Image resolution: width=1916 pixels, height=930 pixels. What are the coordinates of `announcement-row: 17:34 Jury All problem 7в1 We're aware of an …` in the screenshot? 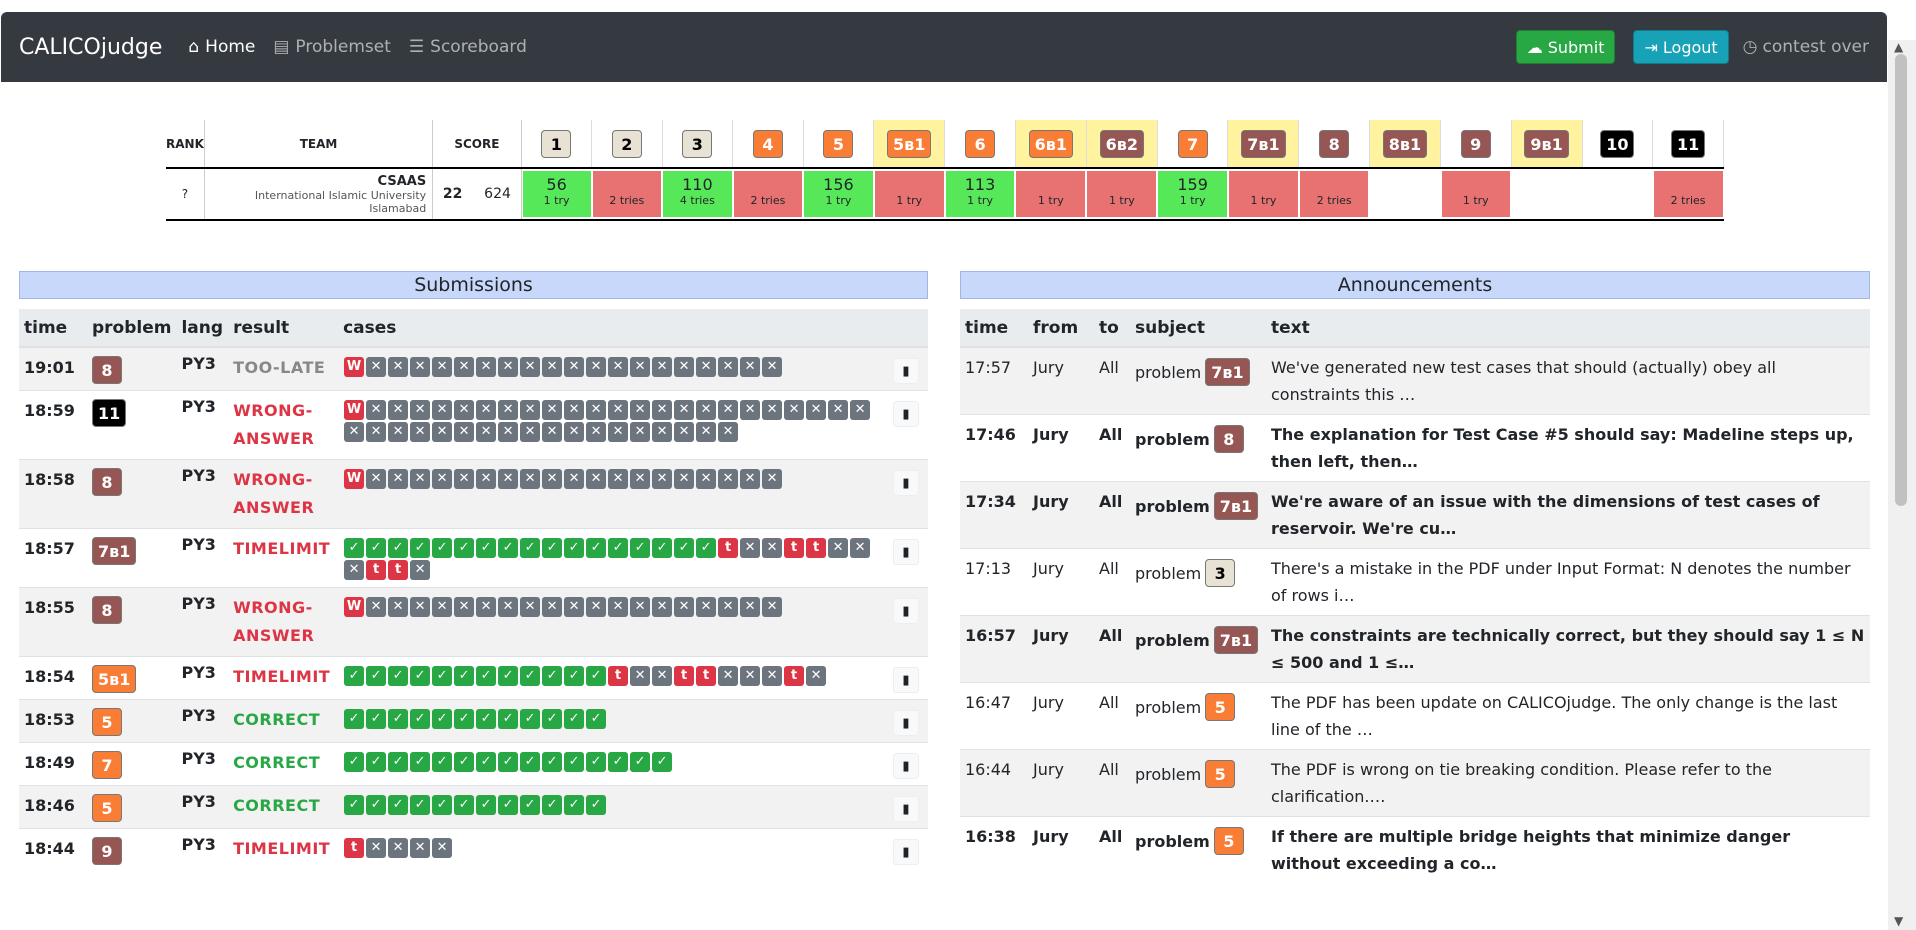 It's located at (1415, 515).